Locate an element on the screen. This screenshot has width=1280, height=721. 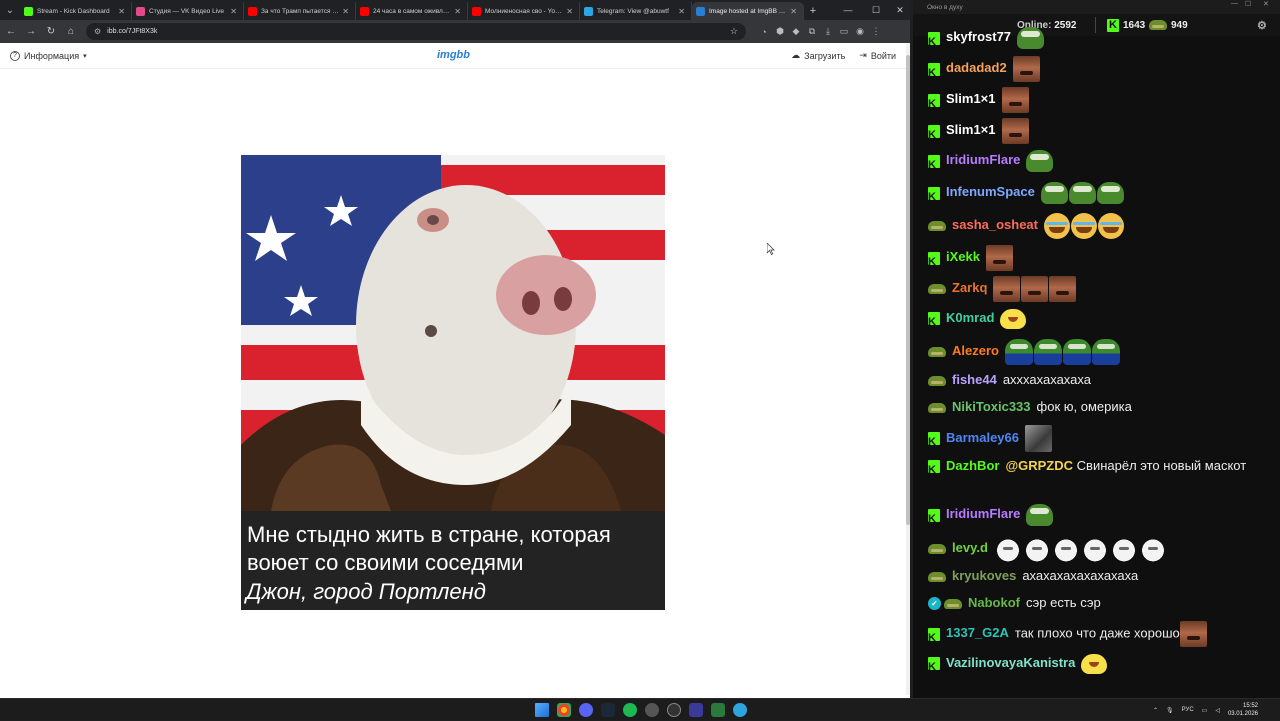
chat-message: levy.d is located at coordinates (1098, 549).